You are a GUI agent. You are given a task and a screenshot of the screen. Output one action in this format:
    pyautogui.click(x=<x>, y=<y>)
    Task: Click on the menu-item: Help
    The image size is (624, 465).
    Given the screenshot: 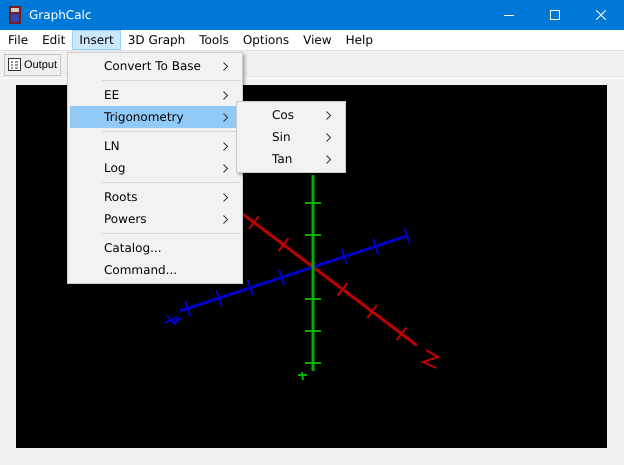 What is the action you would take?
    pyautogui.click(x=359, y=40)
    